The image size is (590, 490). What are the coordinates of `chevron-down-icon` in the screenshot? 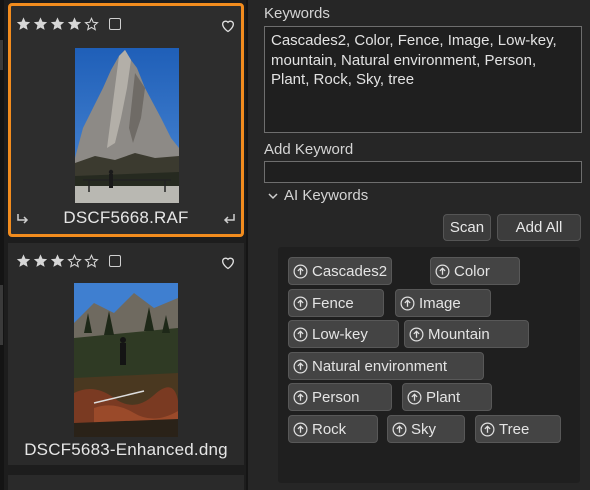 It's located at (273, 196).